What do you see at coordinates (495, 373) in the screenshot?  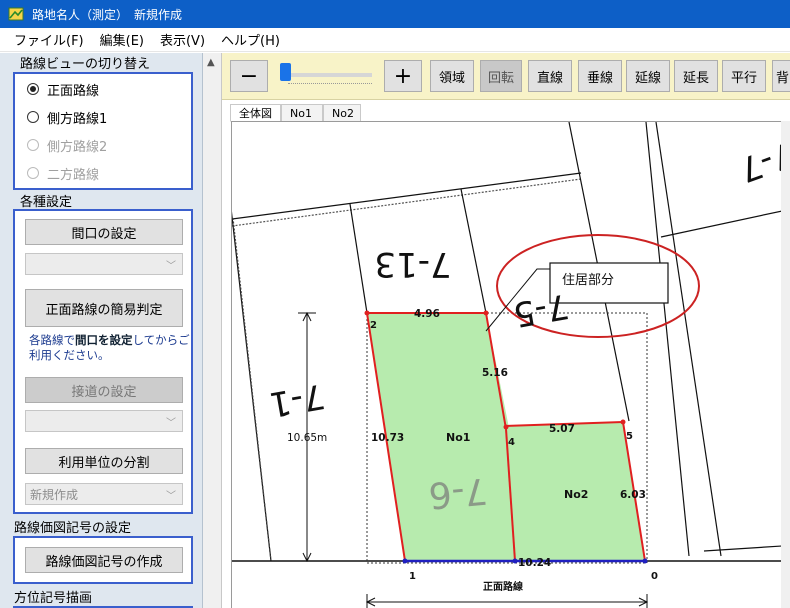 I see `dim-label-right-upper: 5.16` at bounding box center [495, 373].